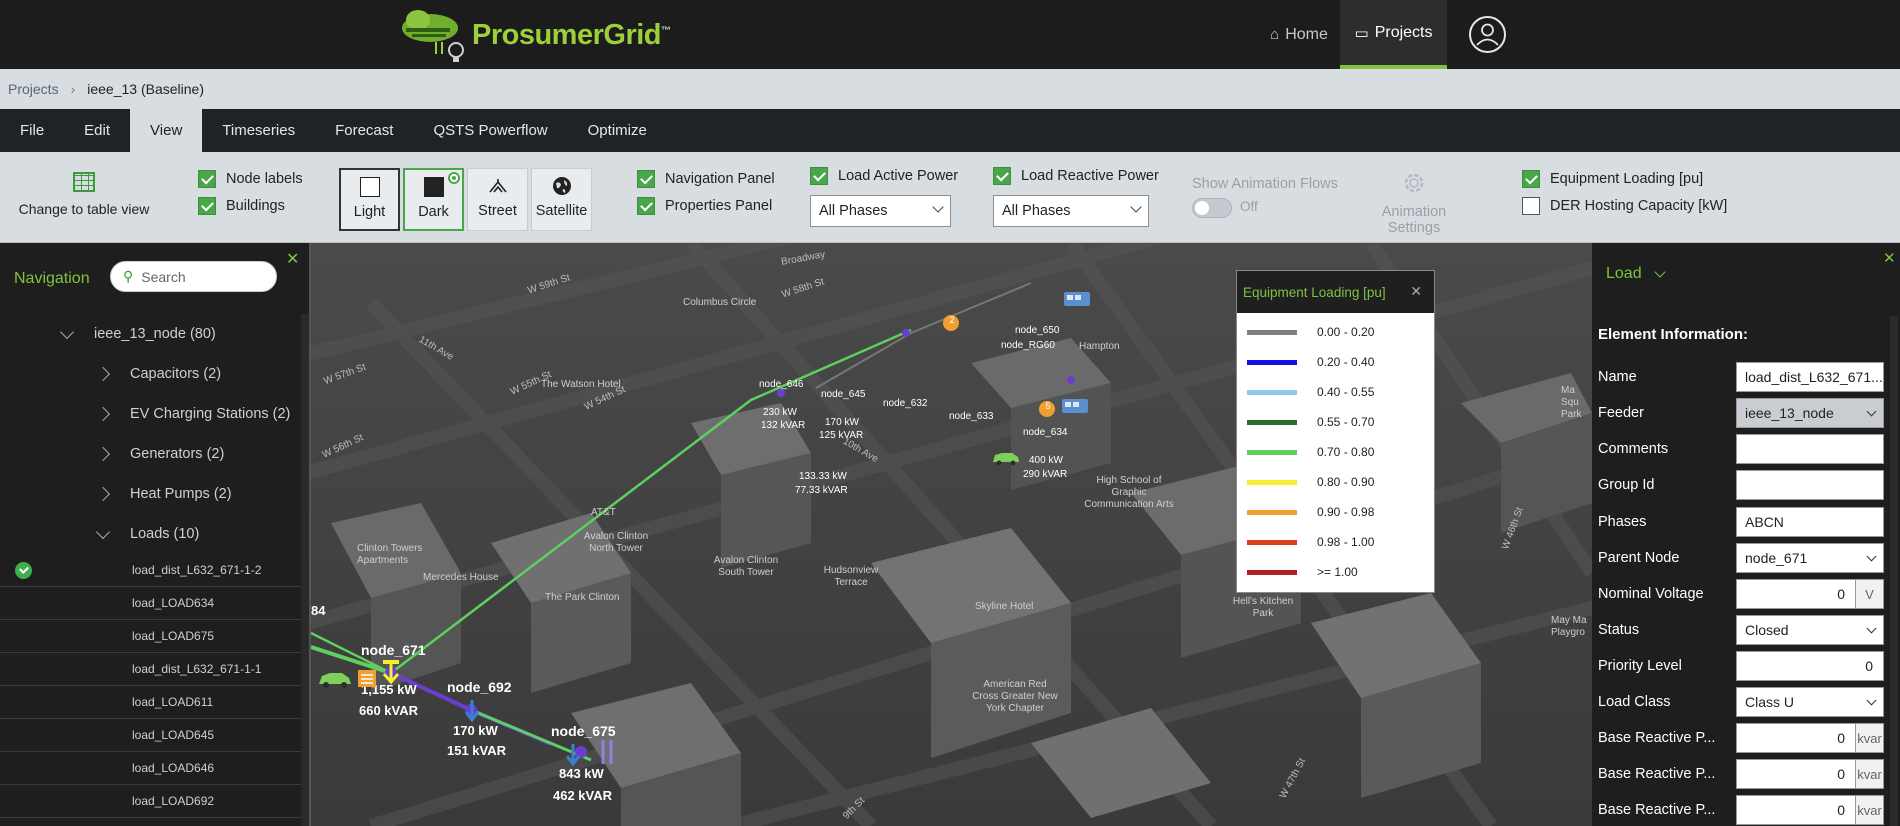  Describe the element at coordinates (461, 577) in the screenshot. I see `map-place-label: Mercedes House` at that location.